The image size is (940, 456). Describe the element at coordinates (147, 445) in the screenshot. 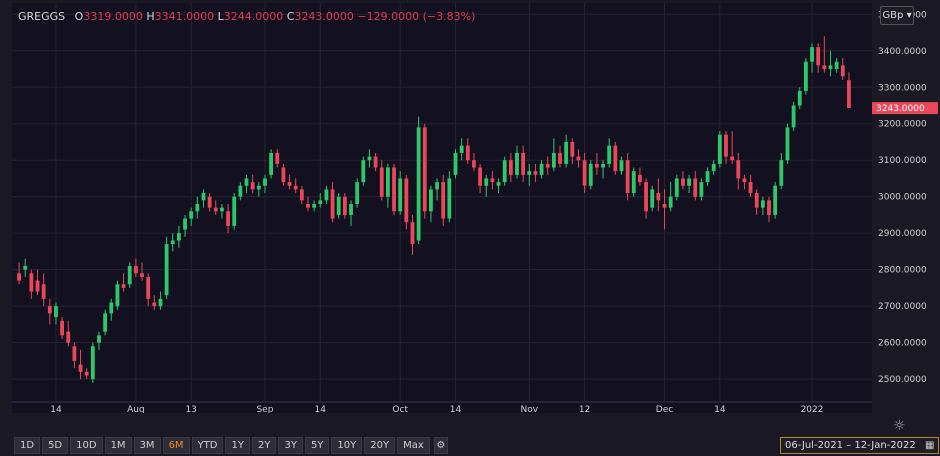

I see `range-button-3m: 3M` at that location.